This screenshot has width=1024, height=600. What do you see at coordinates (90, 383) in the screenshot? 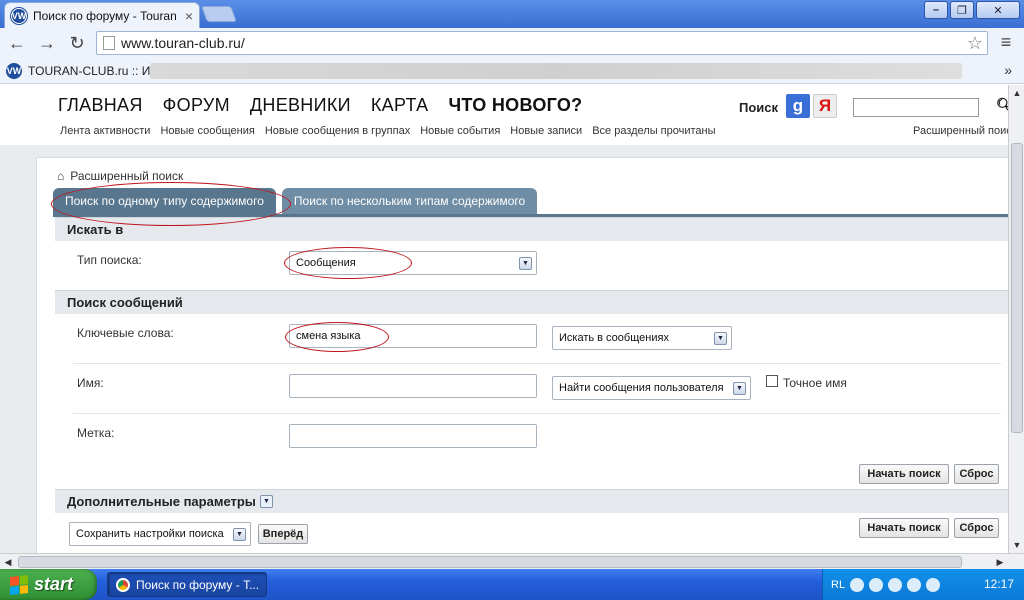
I see `name-label: Имя:` at bounding box center [90, 383].